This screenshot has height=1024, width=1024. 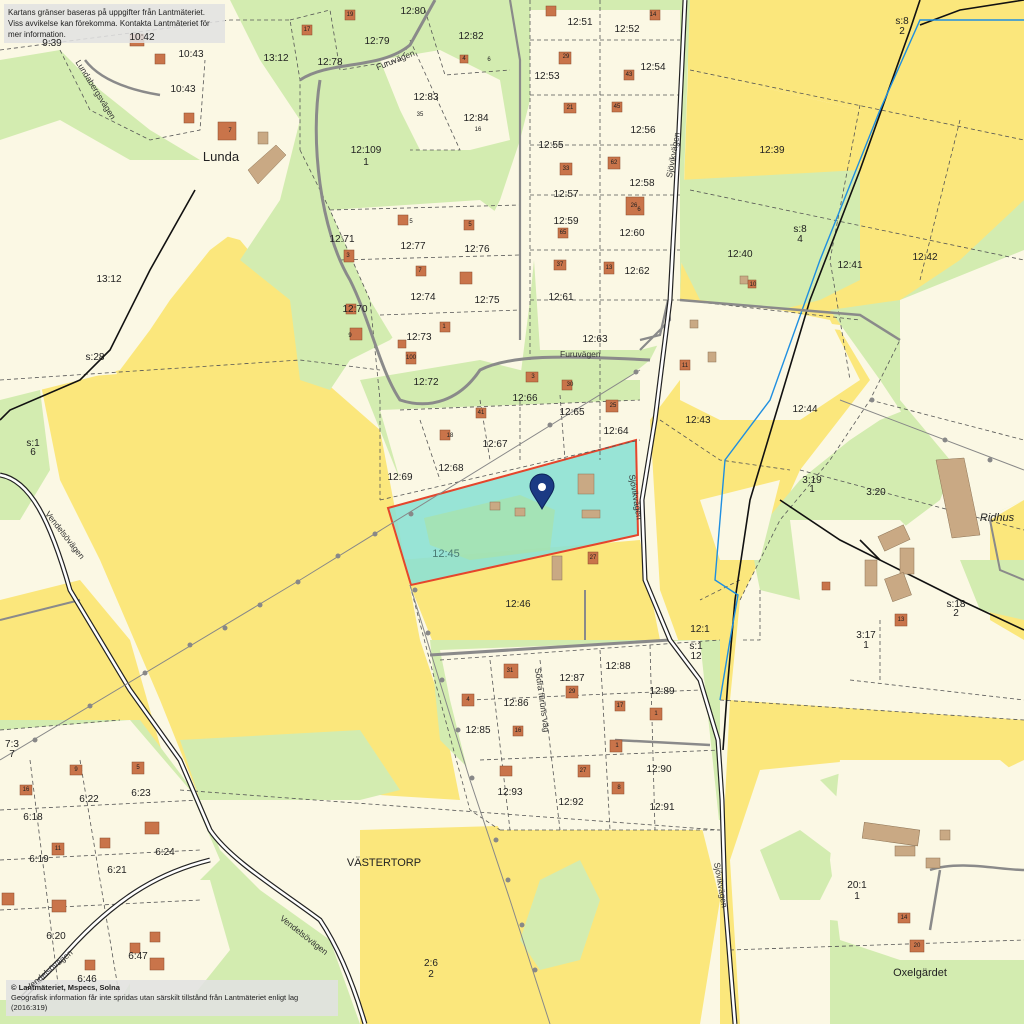 I want to click on parcel-label: 12:87, so click(x=572, y=678).